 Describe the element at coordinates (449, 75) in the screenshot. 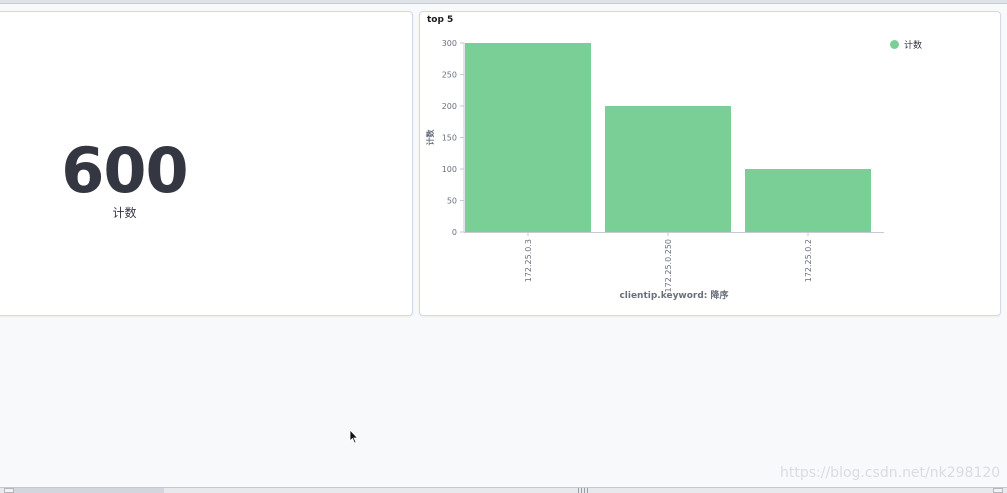

I see `y-tick-label: 250` at that location.